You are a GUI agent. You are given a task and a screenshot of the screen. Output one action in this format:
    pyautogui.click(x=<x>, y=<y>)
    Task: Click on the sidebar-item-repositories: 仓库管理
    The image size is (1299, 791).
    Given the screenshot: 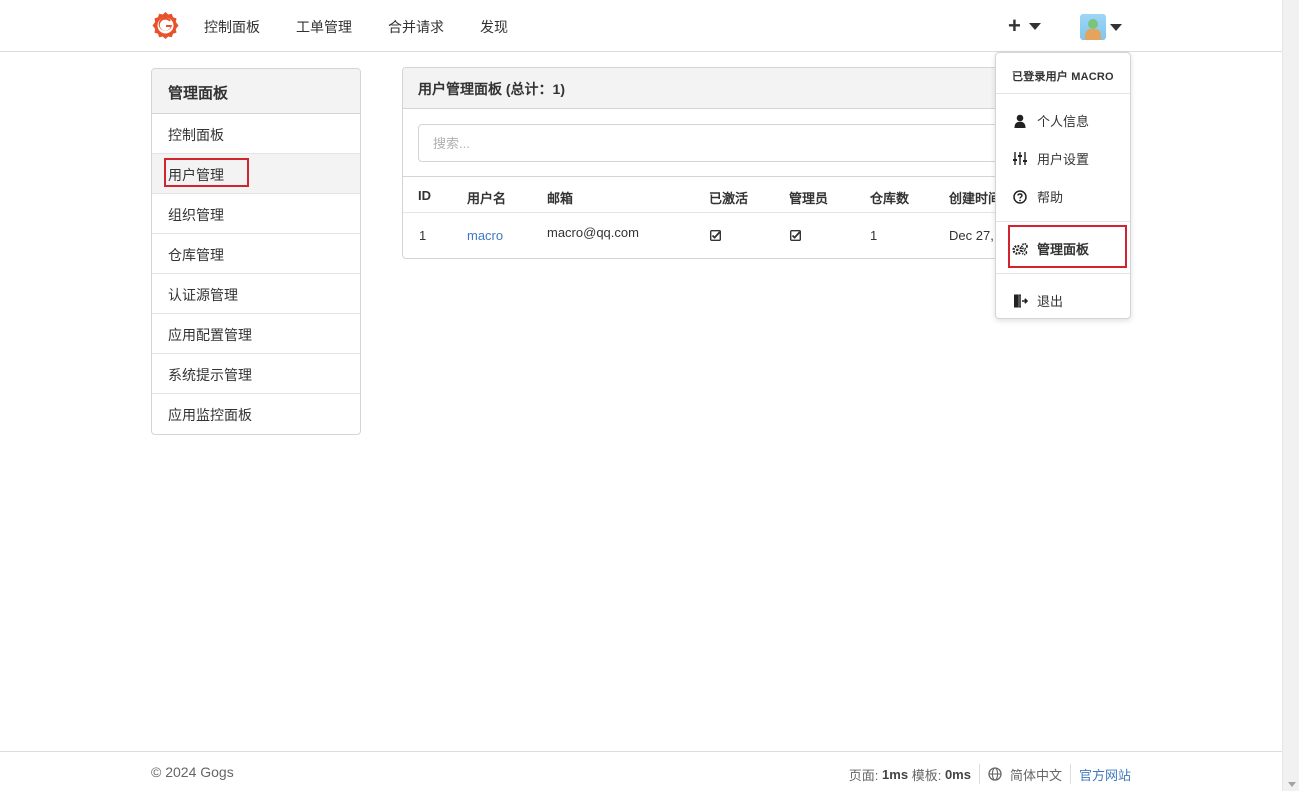 What is the action you would take?
    pyautogui.click(x=256, y=254)
    